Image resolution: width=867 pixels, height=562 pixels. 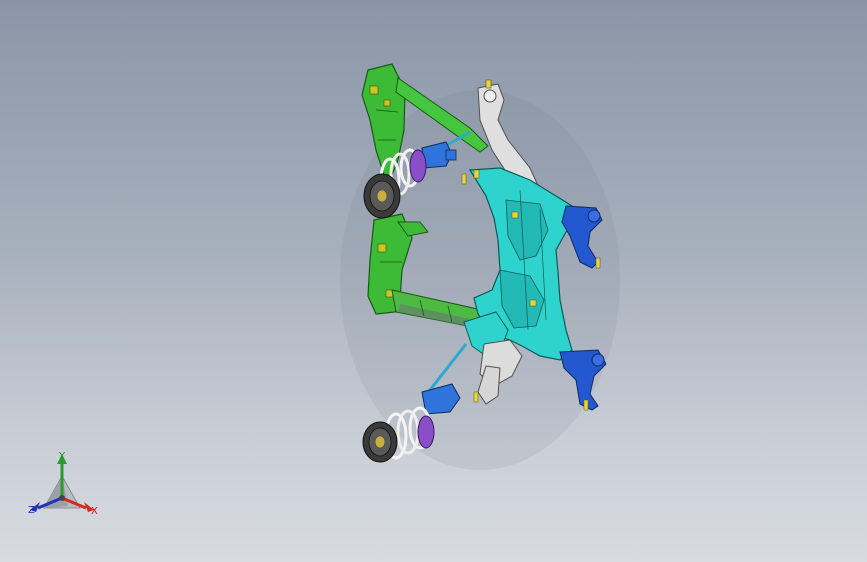 I want to click on axis-triad: Y X Z, so click(x=64, y=488).